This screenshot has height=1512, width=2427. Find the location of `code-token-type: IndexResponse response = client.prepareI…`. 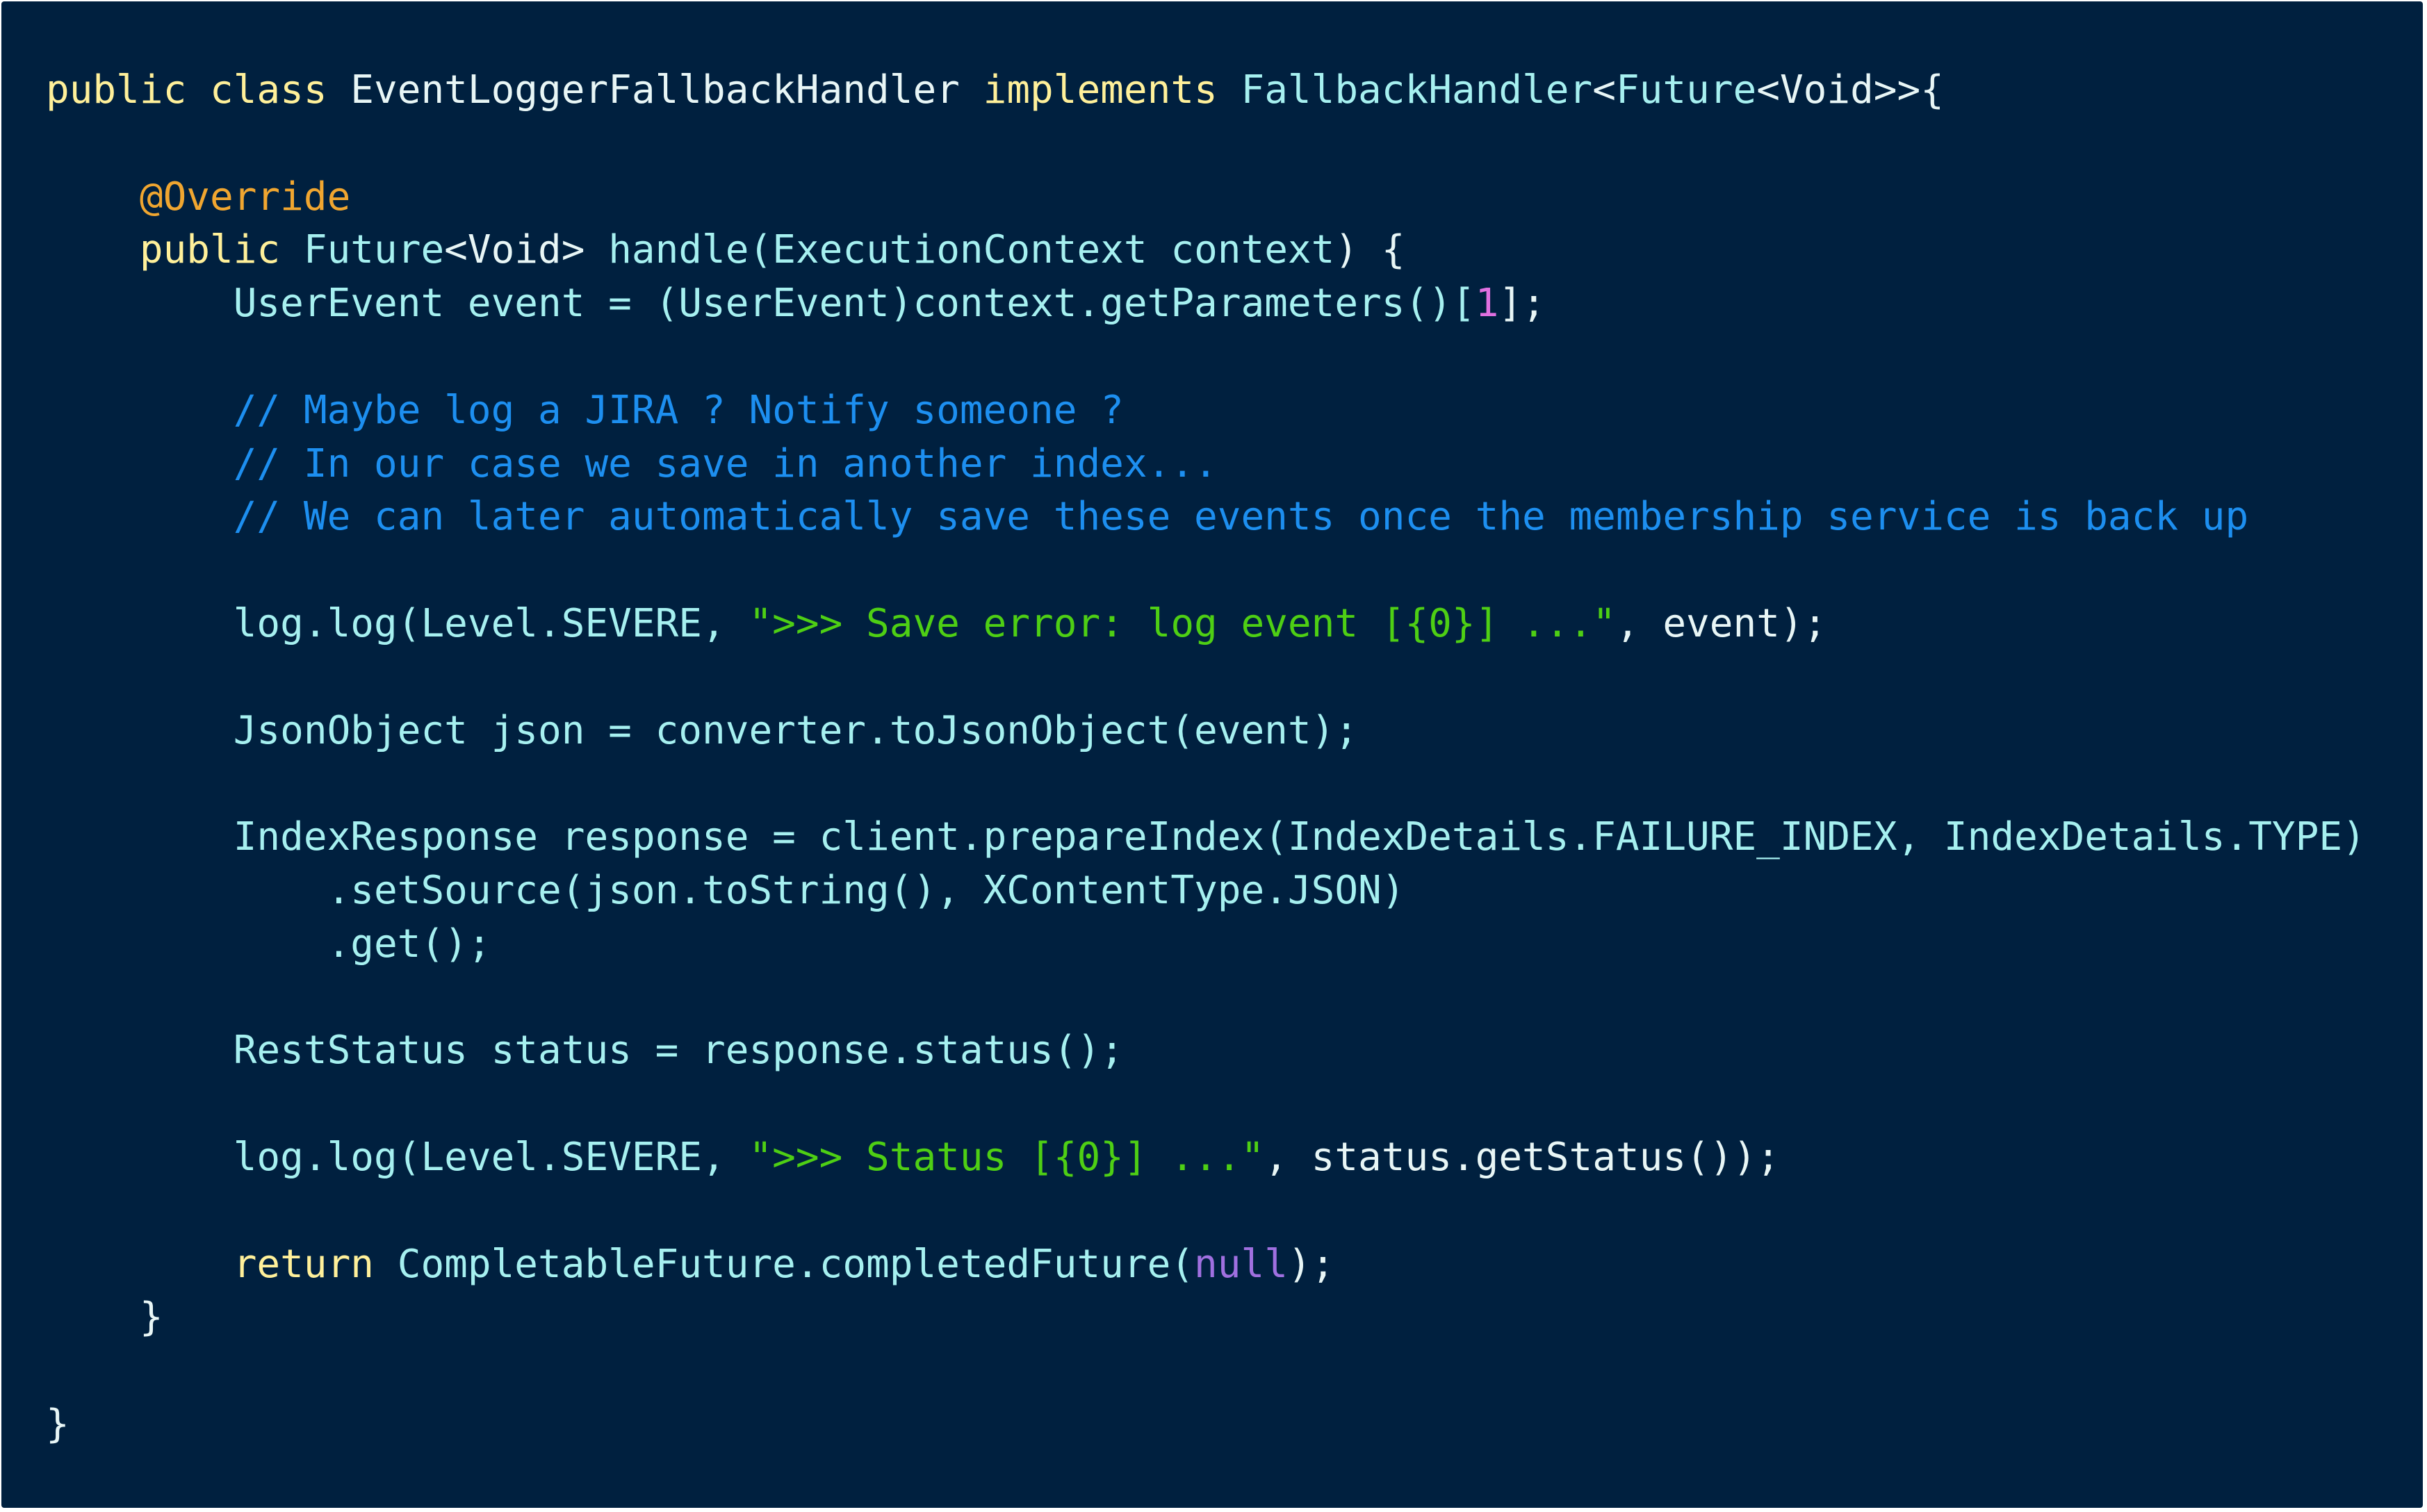

code-token-type: IndexResponse response = client.prepareI… is located at coordinates (1299, 837).